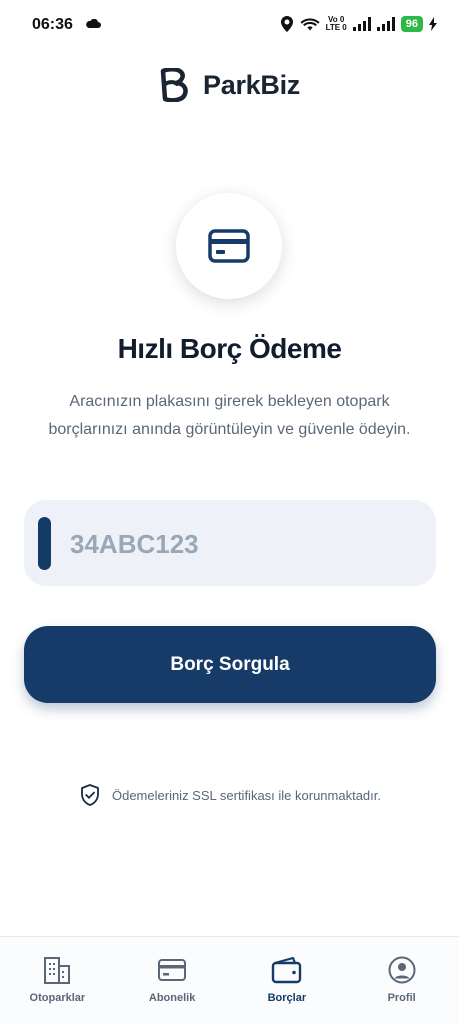 This screenshot has height=1025, width=459. I want to click on hero-icon-circle, so click(229, 246).